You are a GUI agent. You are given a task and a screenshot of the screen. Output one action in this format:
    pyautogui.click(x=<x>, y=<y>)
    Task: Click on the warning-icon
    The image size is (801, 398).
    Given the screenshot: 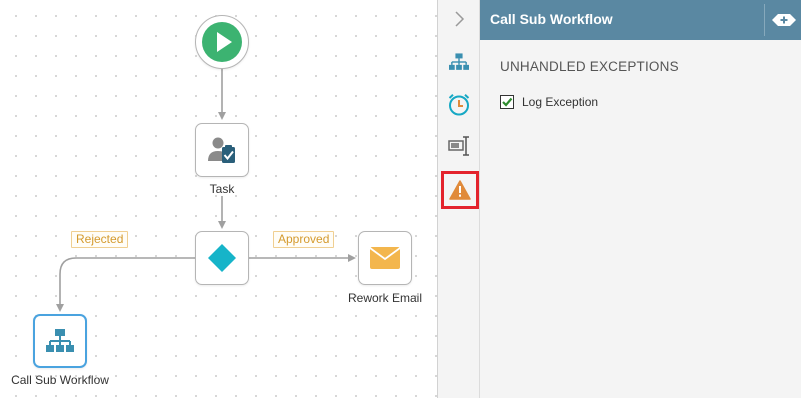 What is the action you would take?
    pyautogui.click(x=460, y=190)
    